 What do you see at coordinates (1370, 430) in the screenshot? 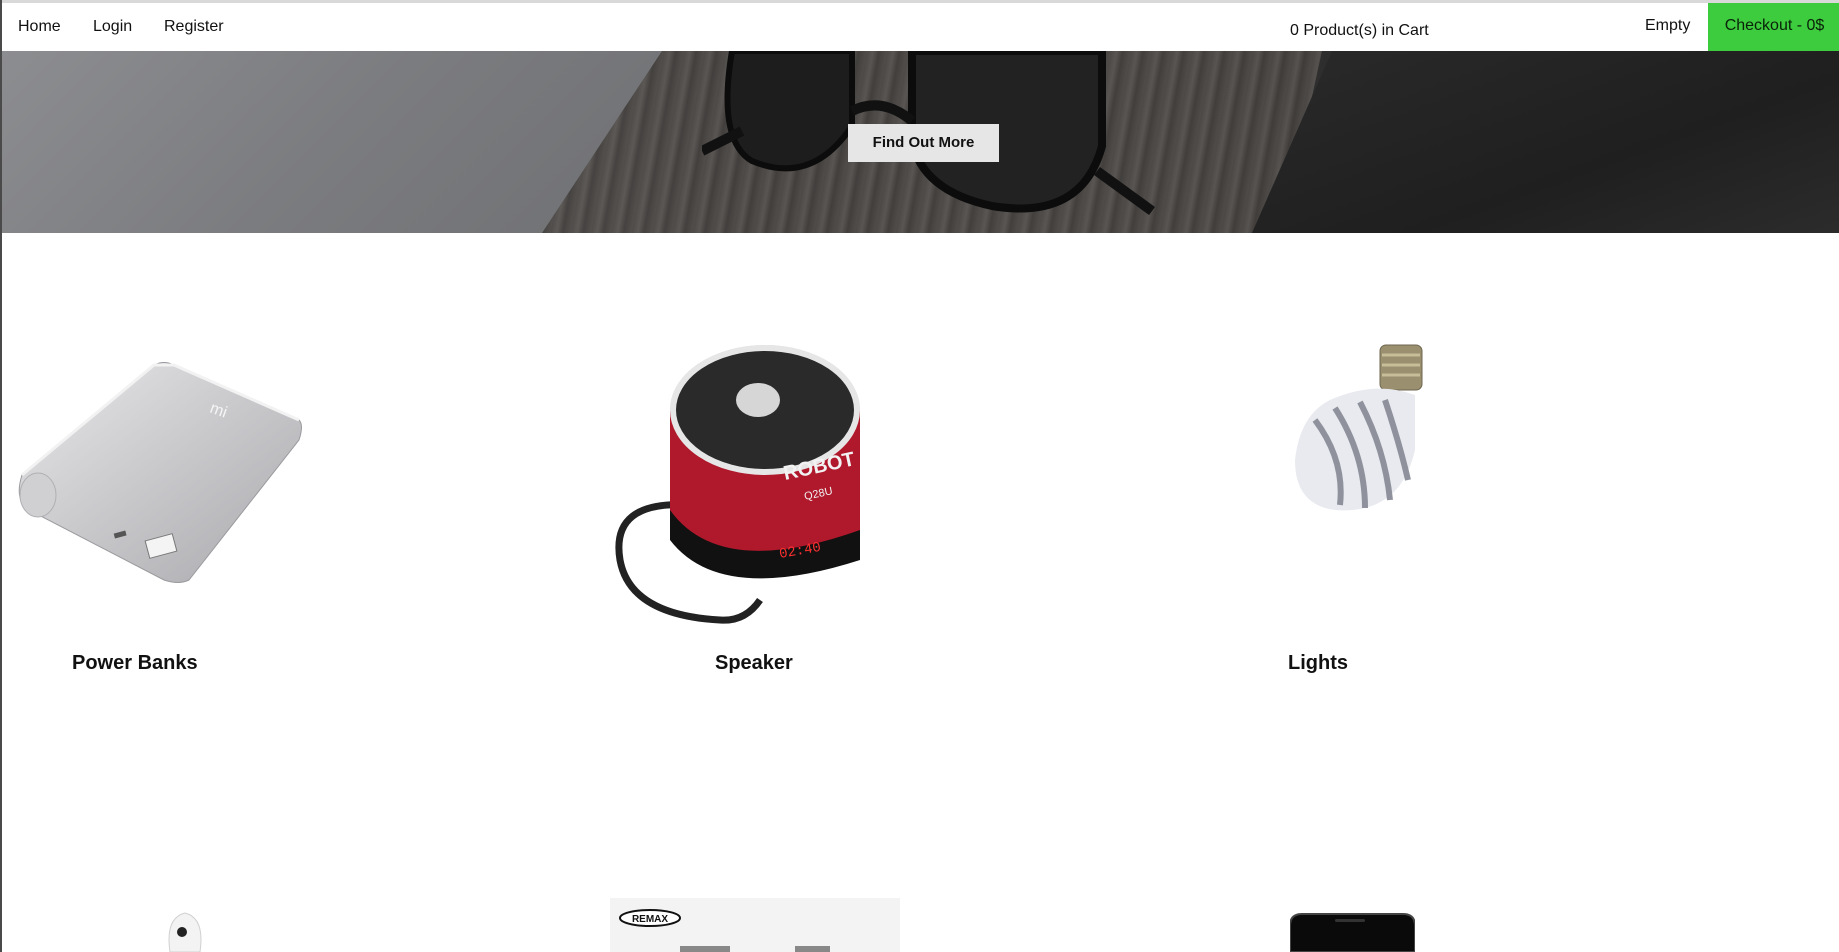
I see `light-bulb-image` at bounding box center [1370, 430].